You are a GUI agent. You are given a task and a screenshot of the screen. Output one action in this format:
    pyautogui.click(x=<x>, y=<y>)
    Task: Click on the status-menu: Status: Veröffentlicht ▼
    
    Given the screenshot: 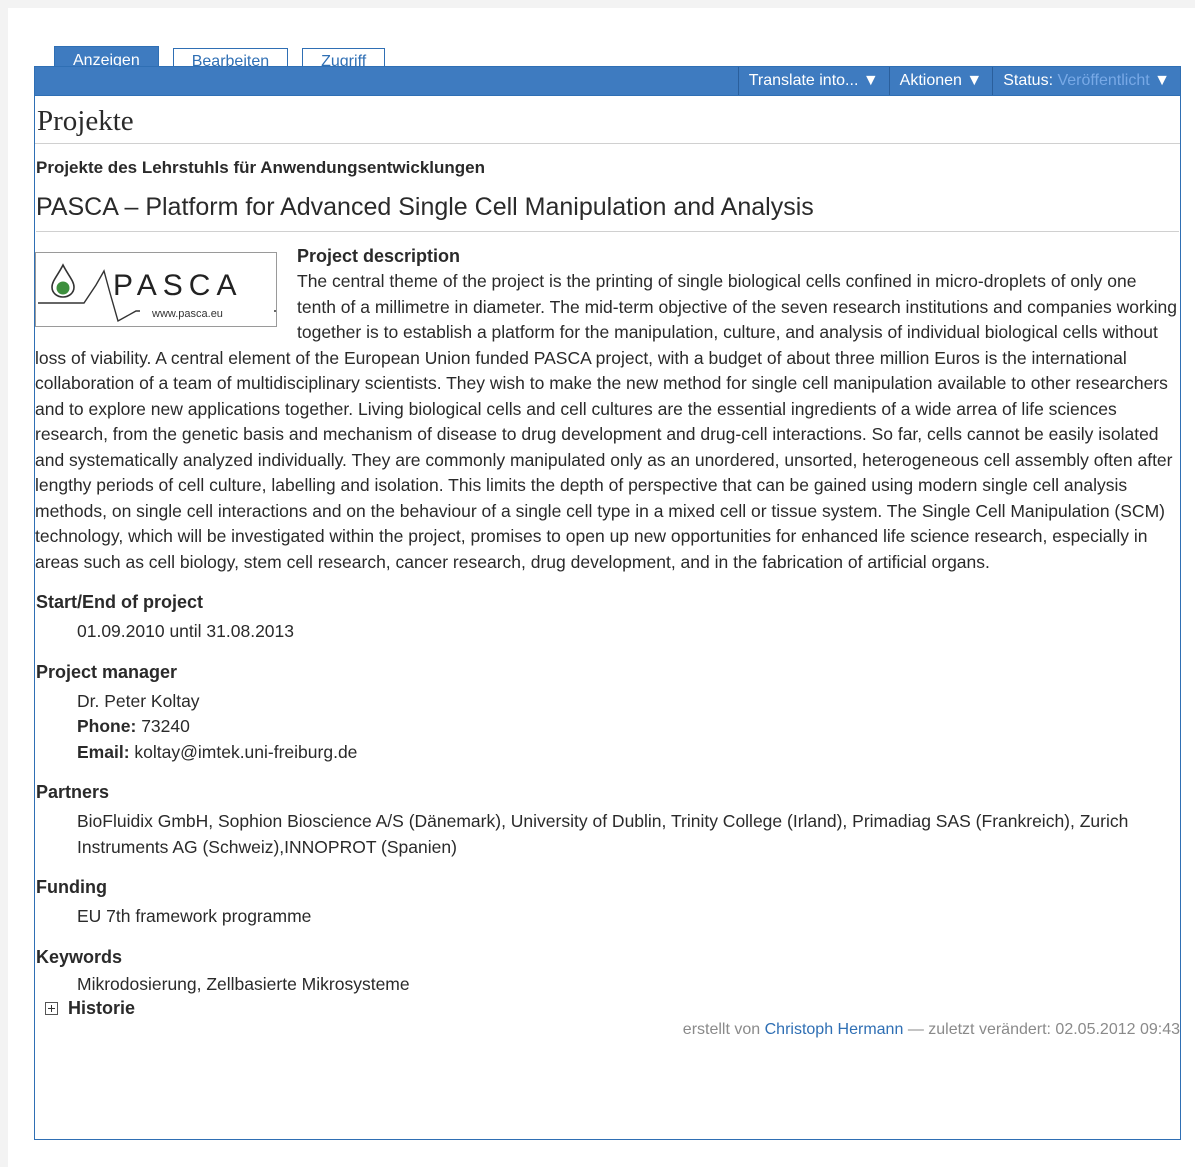 What is the action you would take?
    pyautogui.click(x=1086, y=81)
    